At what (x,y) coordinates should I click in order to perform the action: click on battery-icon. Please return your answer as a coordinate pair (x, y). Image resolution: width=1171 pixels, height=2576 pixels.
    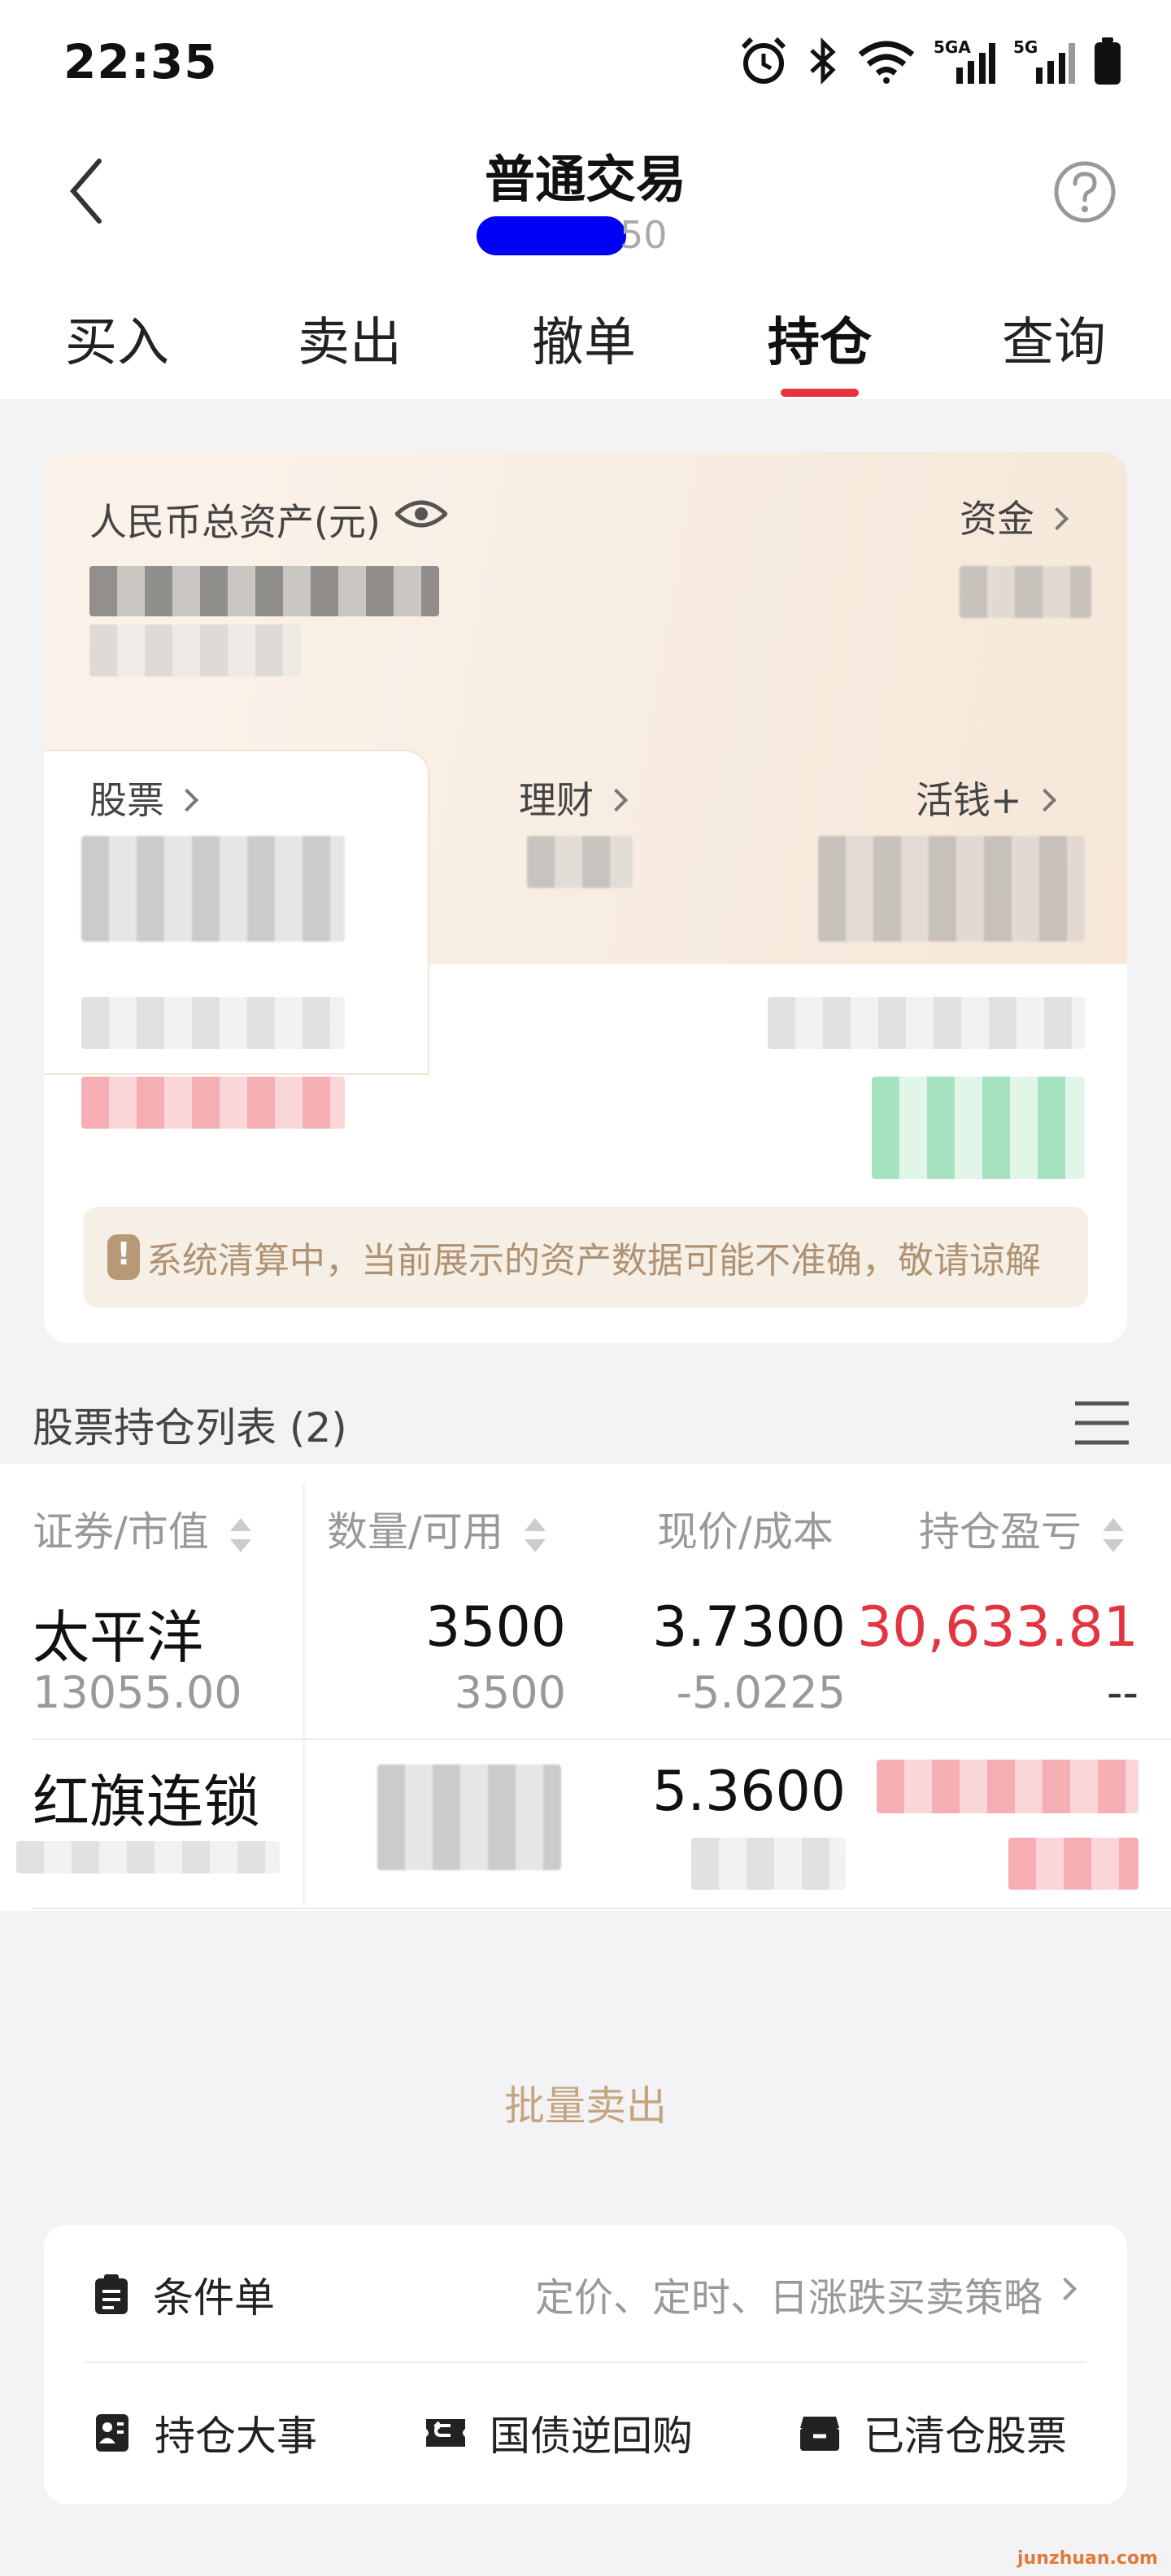
    Looking at the image, I should click on (1108, 61).